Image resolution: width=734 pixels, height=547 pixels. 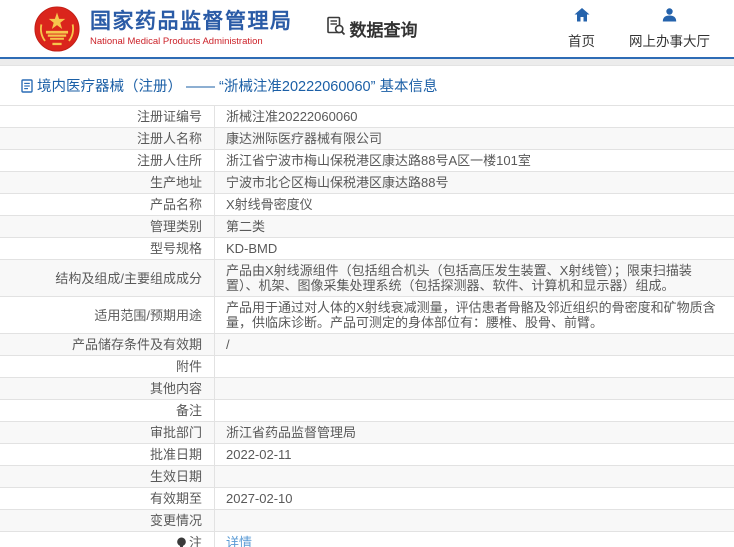 What do you see at coordinates (239, 541) in the screenshot?
I see `detail-link: 详情` at bounding box center [239, 541].